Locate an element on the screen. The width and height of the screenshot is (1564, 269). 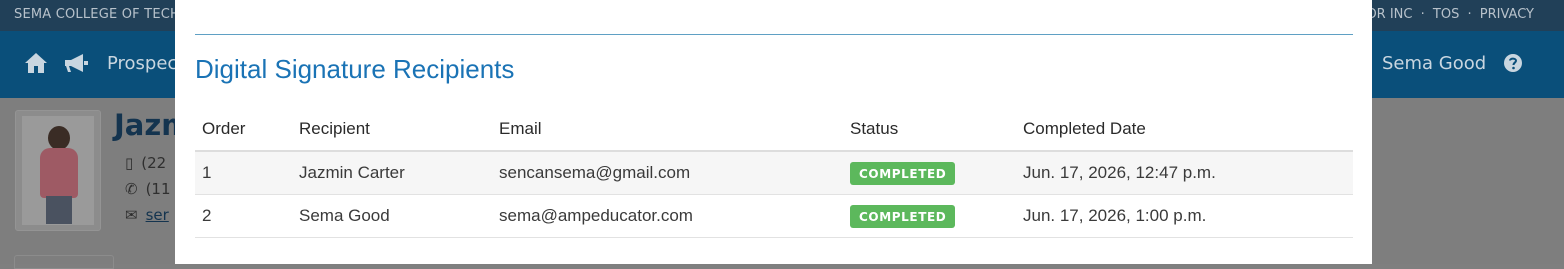
profile-tab is located at coordinates (64, 262).